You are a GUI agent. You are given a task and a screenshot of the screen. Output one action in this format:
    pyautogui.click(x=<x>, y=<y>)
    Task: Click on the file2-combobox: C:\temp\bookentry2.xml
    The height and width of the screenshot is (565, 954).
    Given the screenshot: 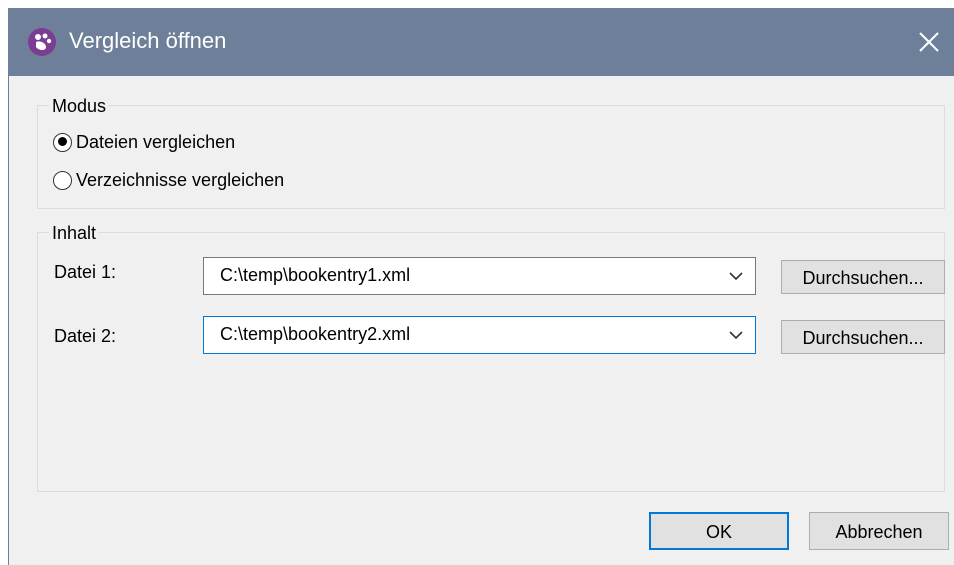 What is the action you would take?
    pyautogui.click(x=479, y=335)
    